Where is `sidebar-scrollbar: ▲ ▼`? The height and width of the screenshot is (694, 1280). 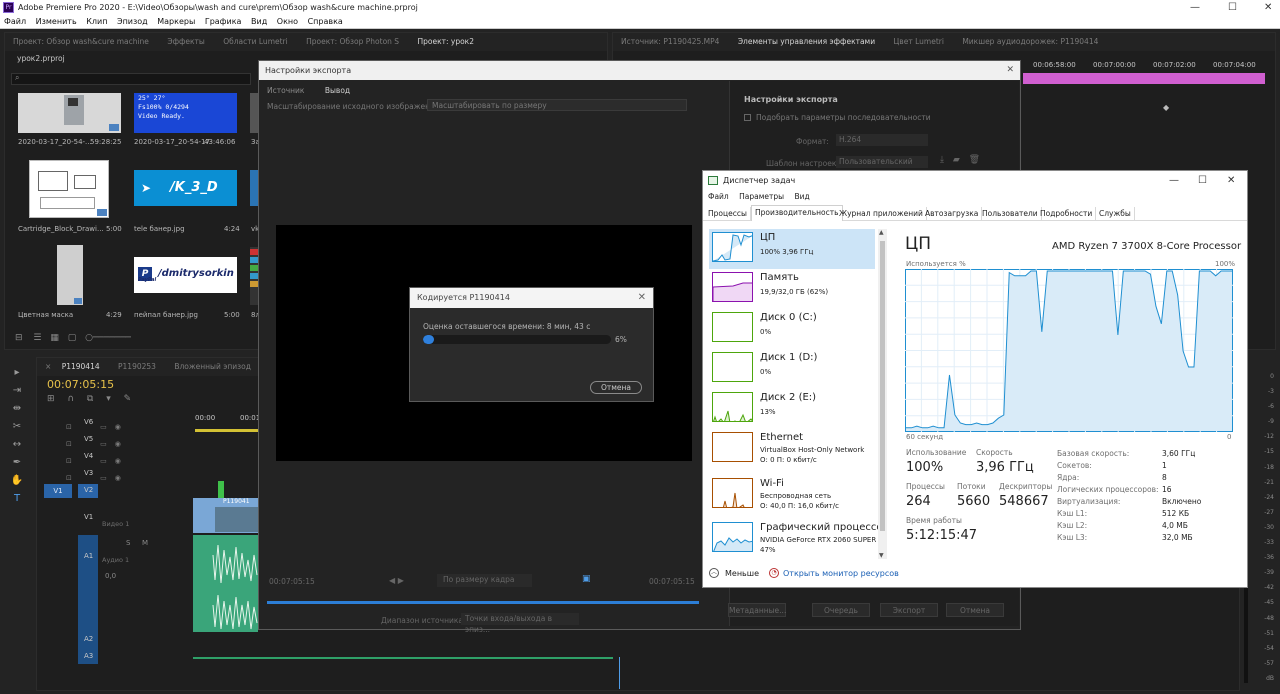 sidebar-scrollbar: ▲ ▼ is located at coordinates (882, 394).